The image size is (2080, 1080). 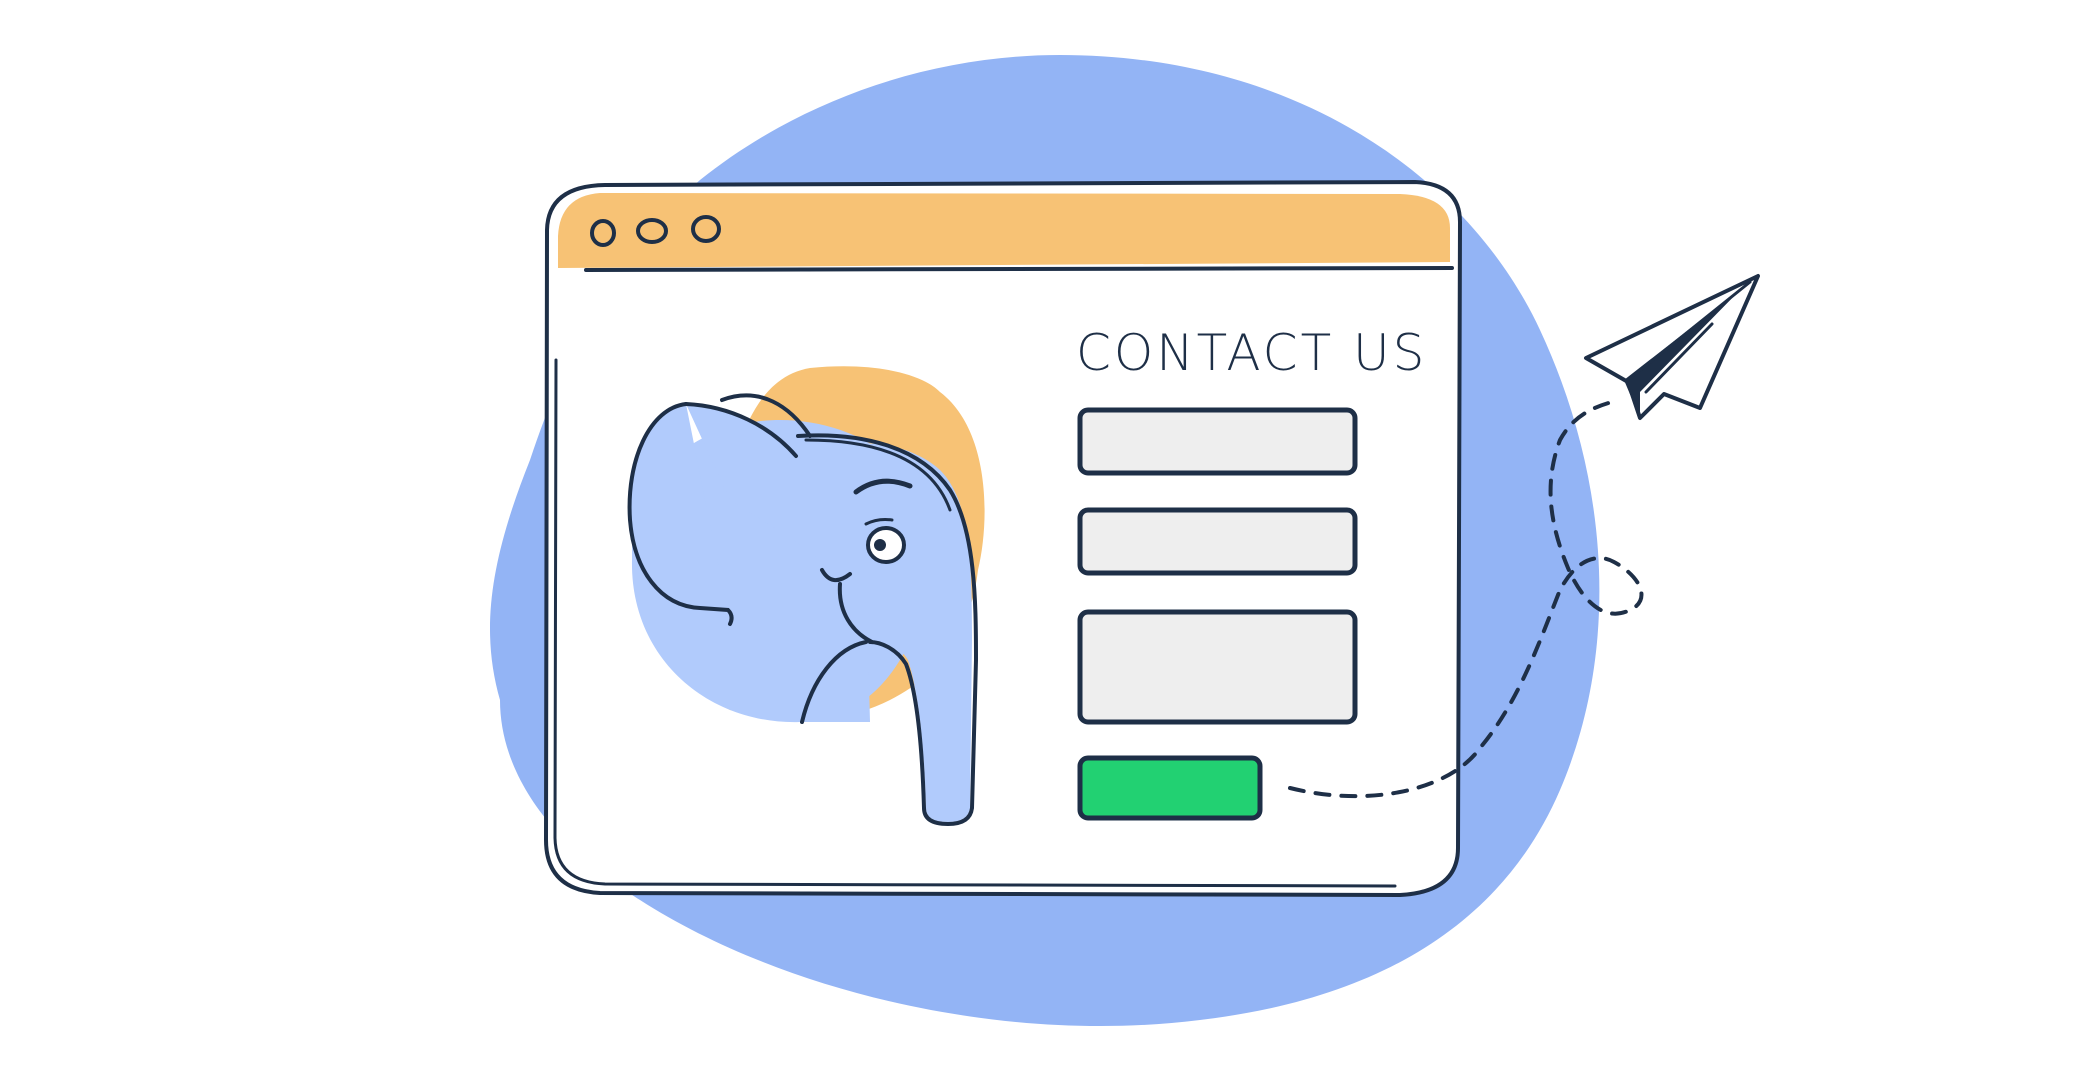 What do you see at coordinates (1217, 541) in the screenshot?
I see `email-field` at bounding box center [1217, 541].